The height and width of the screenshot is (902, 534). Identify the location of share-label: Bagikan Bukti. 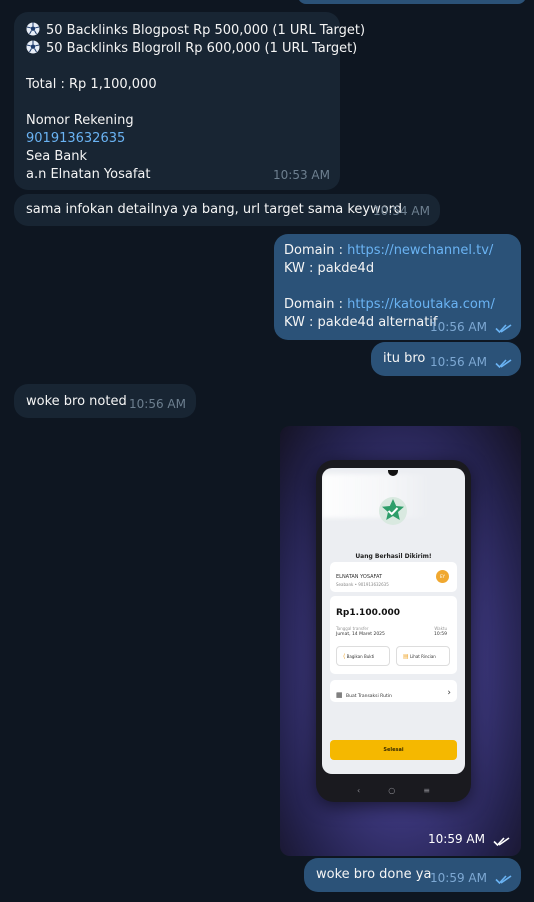
(360, 656).